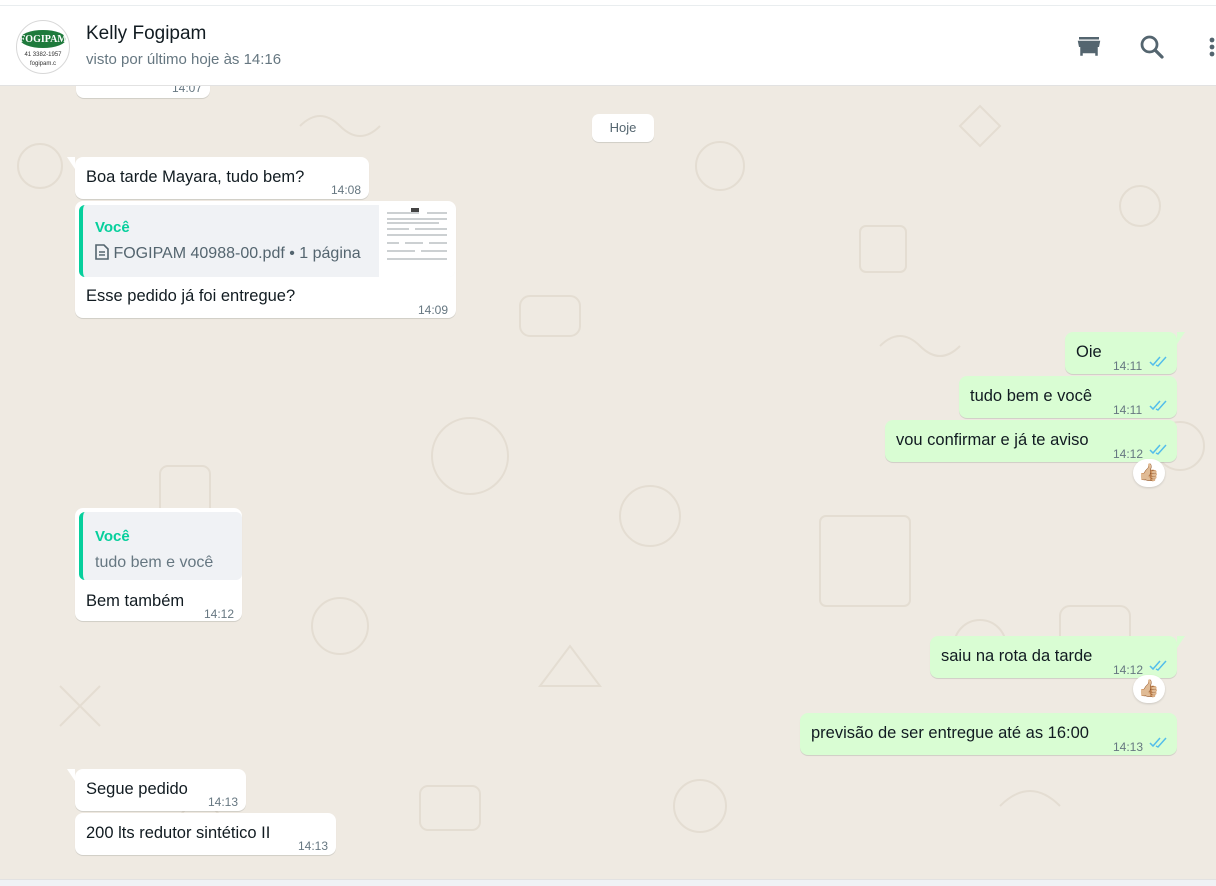  Describe the element at coordinates (146, 34) in the screenshot. I see `contact-name: Kelly Fogipam` at that location.